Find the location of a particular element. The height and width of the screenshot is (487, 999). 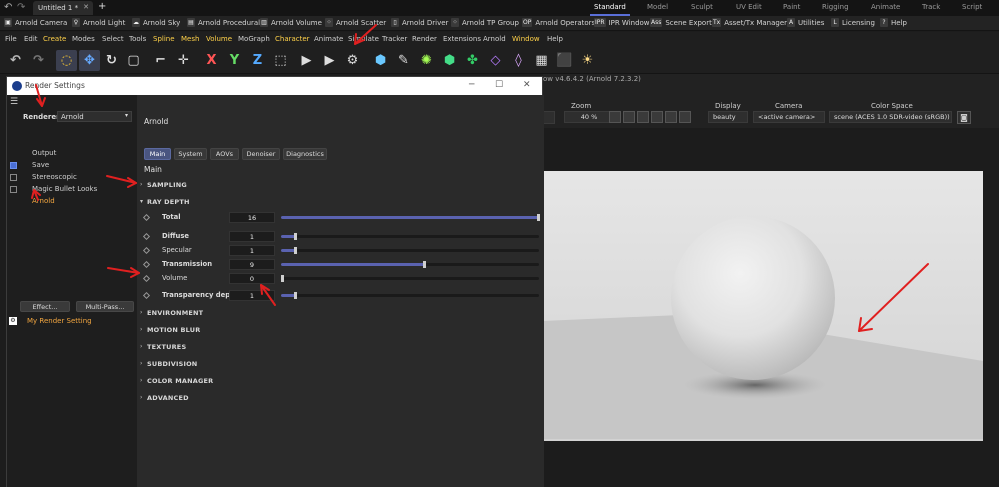

extrude-icon: ⬢ is located at coordinates (449, 60).